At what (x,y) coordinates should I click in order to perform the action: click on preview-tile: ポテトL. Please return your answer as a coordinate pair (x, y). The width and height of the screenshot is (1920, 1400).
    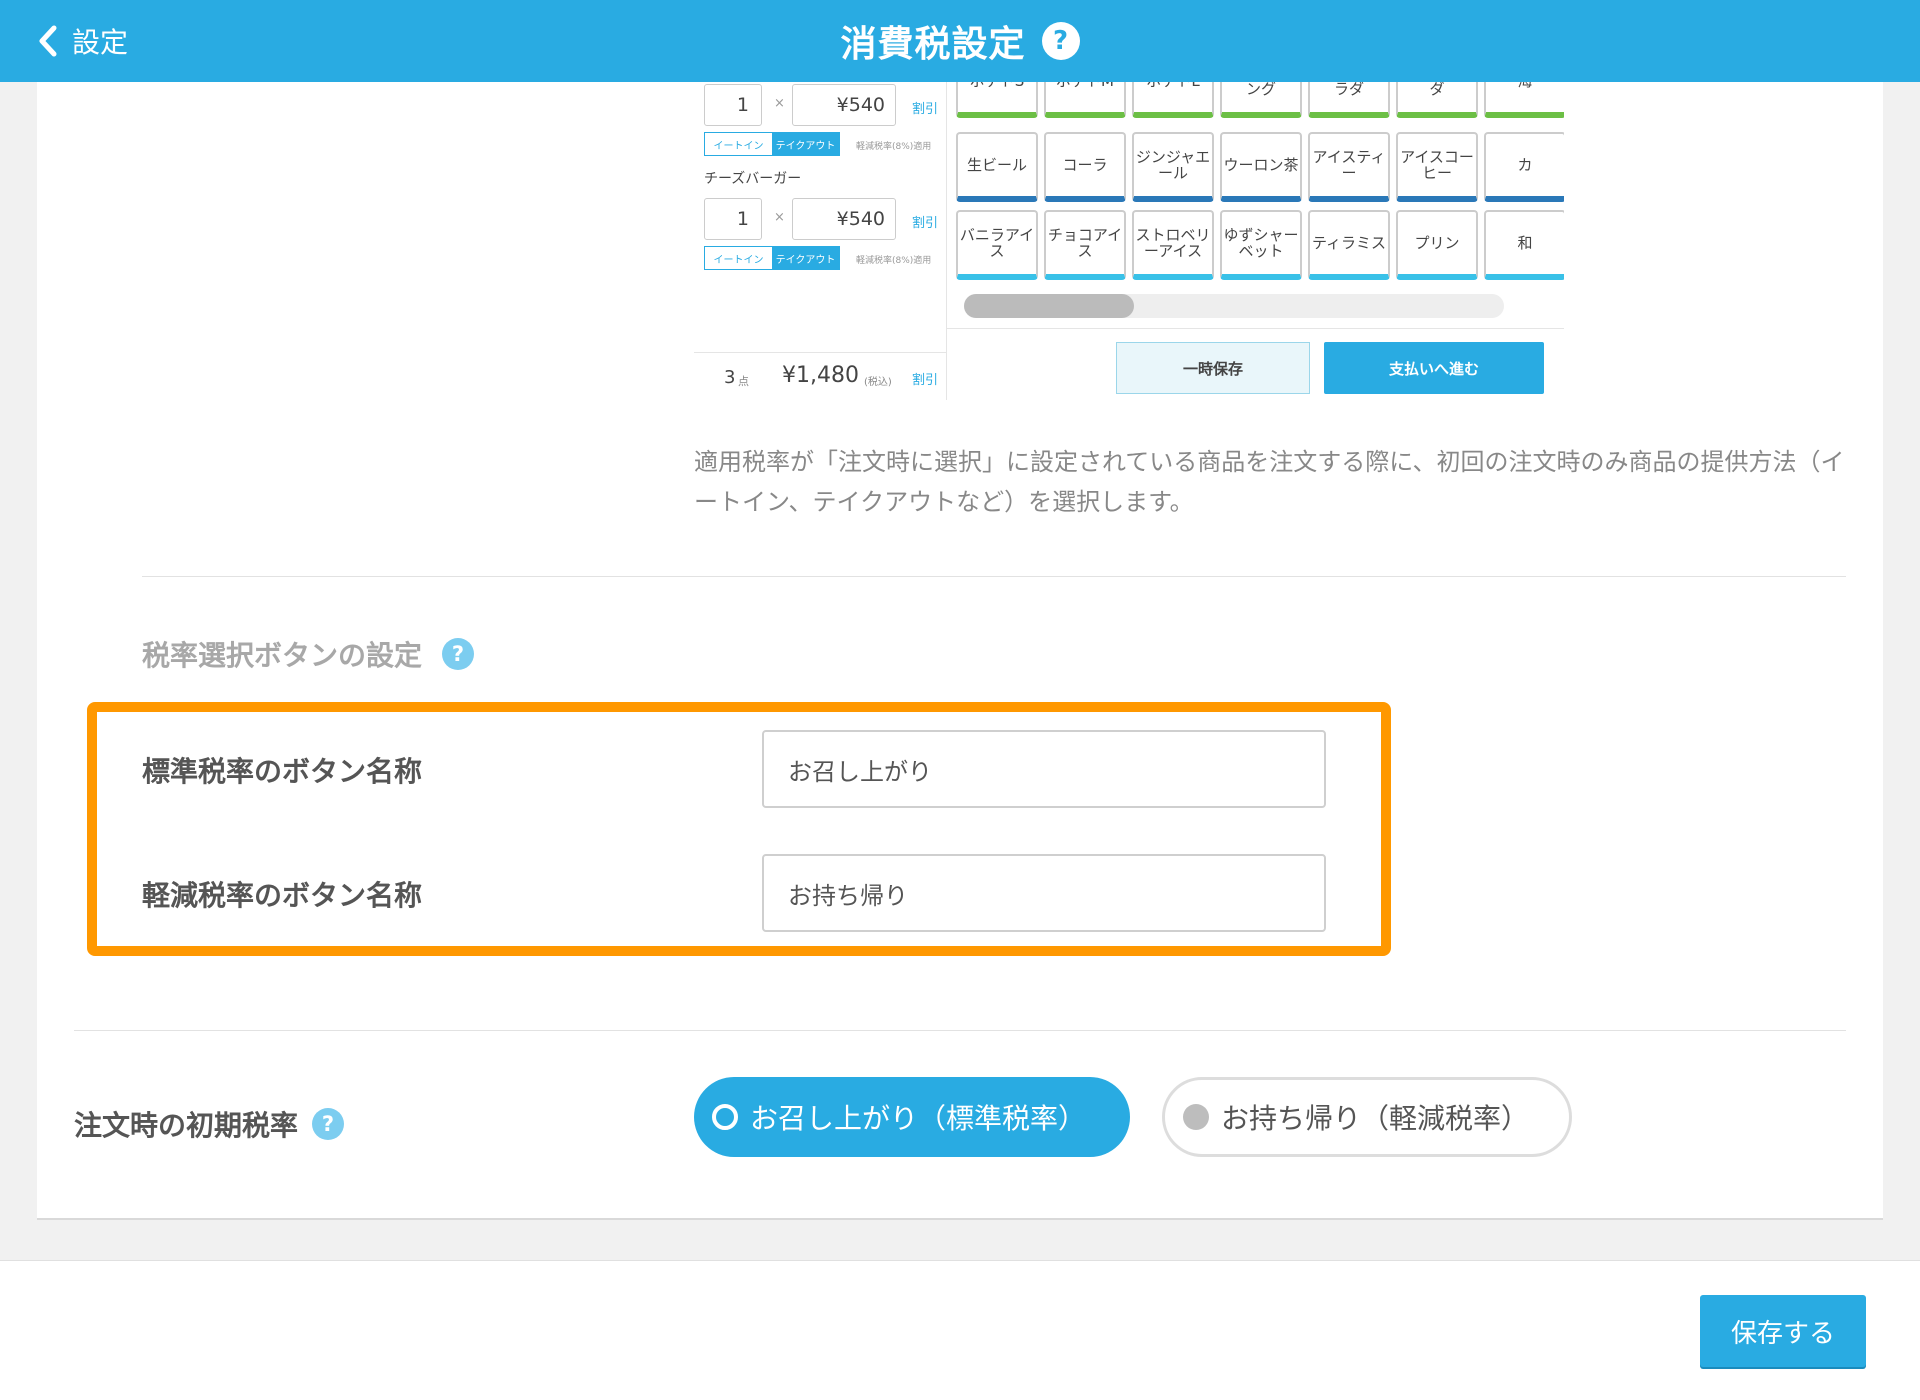
    Looking at the image, I should click on (1173, 100).